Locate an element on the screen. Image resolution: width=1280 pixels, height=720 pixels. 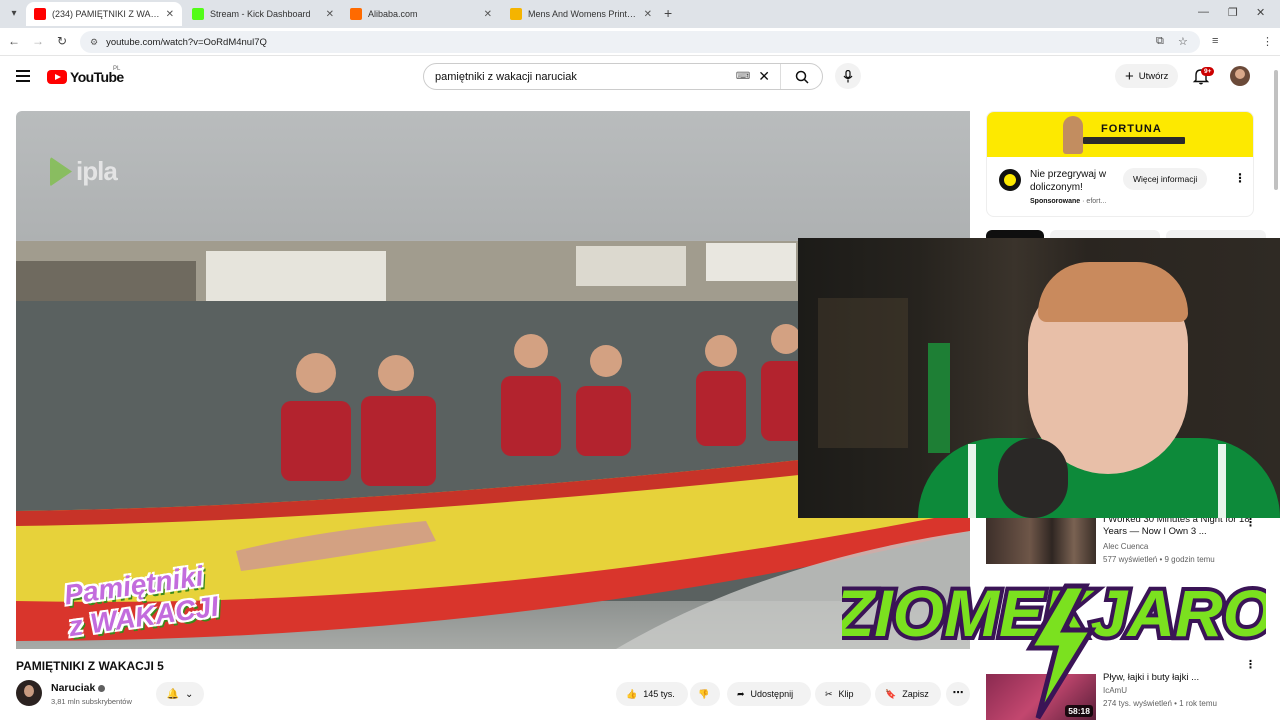
like-count: 145 tys. is located at coordinates (659, 694).